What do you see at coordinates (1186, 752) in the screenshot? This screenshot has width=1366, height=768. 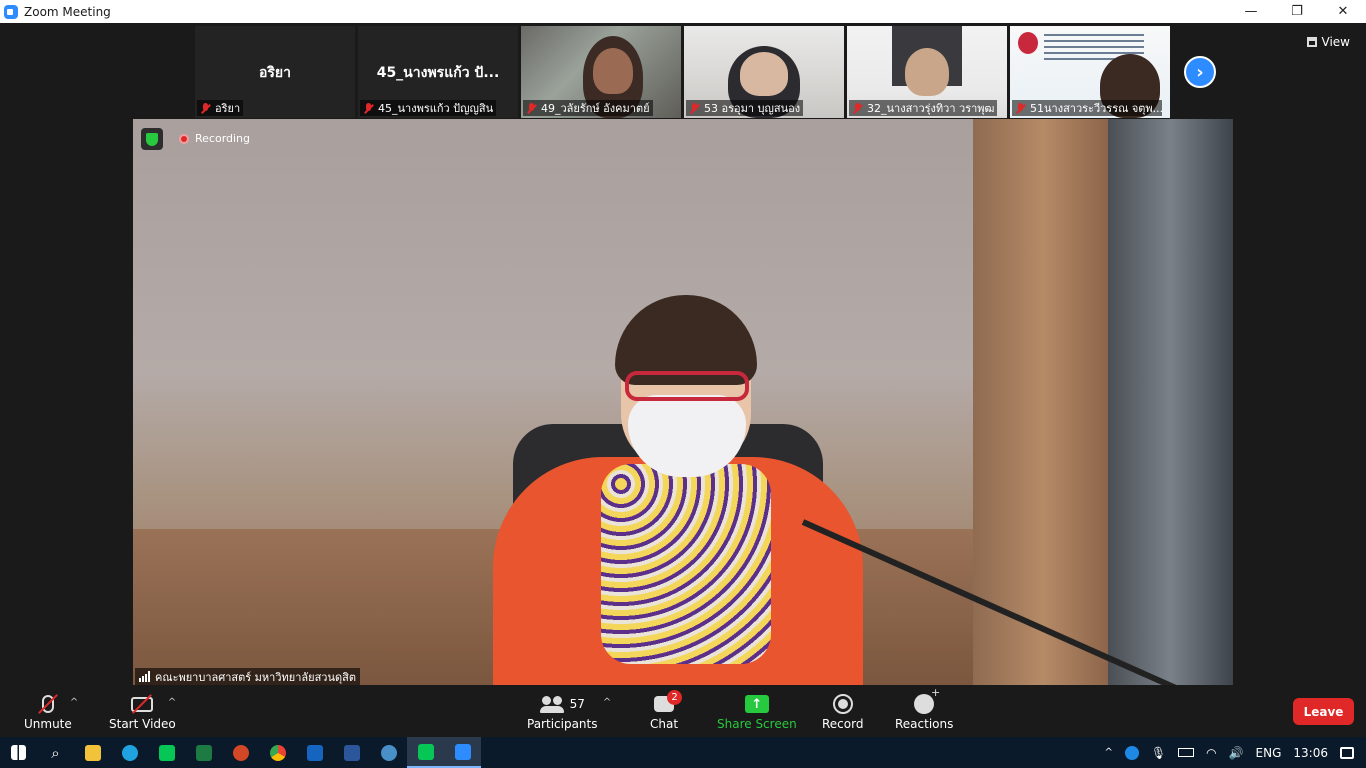 I see `battery-icon` at bounding box center [1186, 752].